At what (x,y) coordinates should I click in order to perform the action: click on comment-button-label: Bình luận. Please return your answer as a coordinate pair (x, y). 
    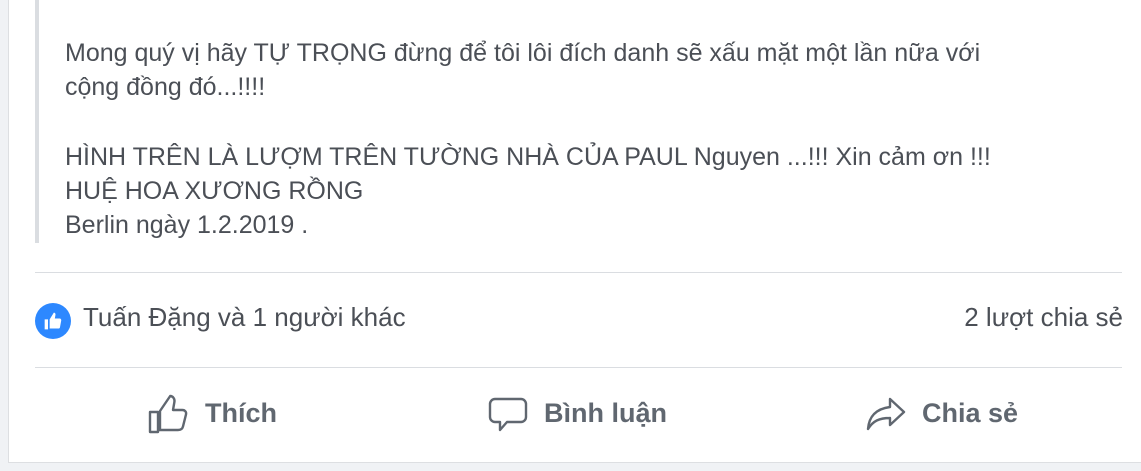
    Looking at the image, I should click on (605, 412).